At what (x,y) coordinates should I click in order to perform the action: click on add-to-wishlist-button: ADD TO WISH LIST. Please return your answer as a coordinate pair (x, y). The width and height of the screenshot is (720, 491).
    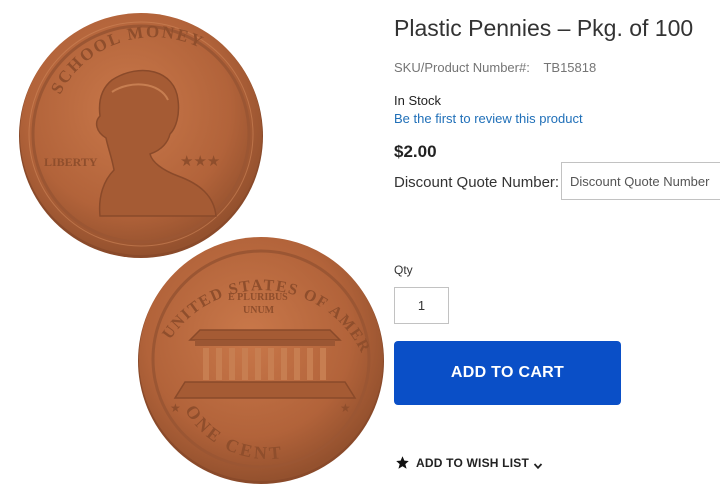
    Looking at the image, I should click on (469, 462).